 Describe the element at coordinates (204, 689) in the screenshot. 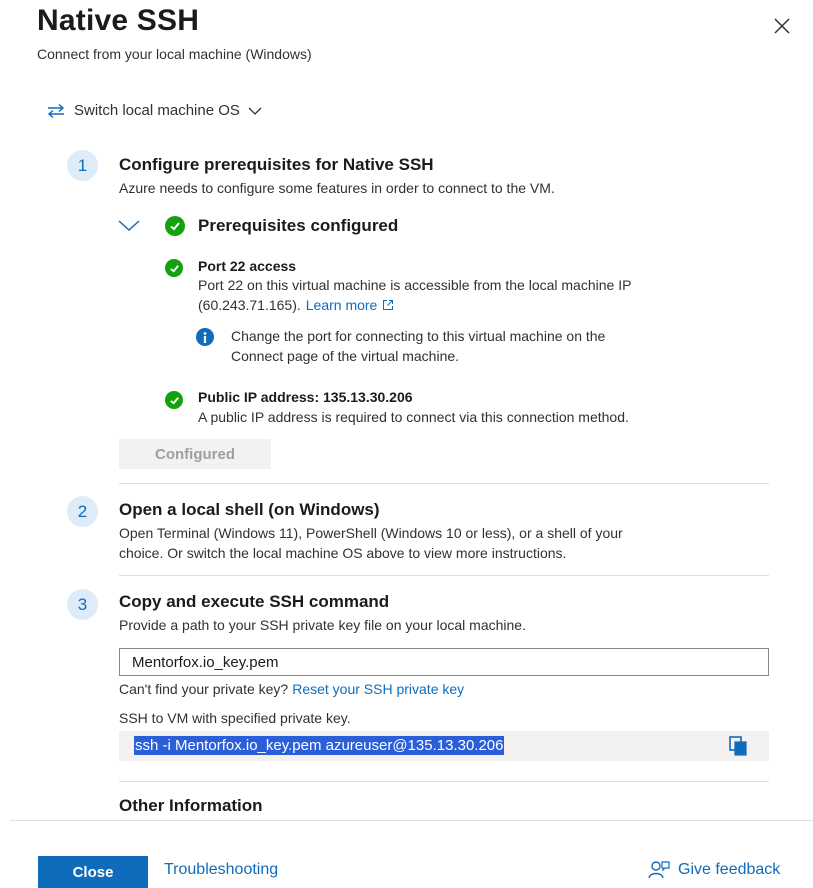

I see `cant-find-key-text: Can't find your private key?` at that location.